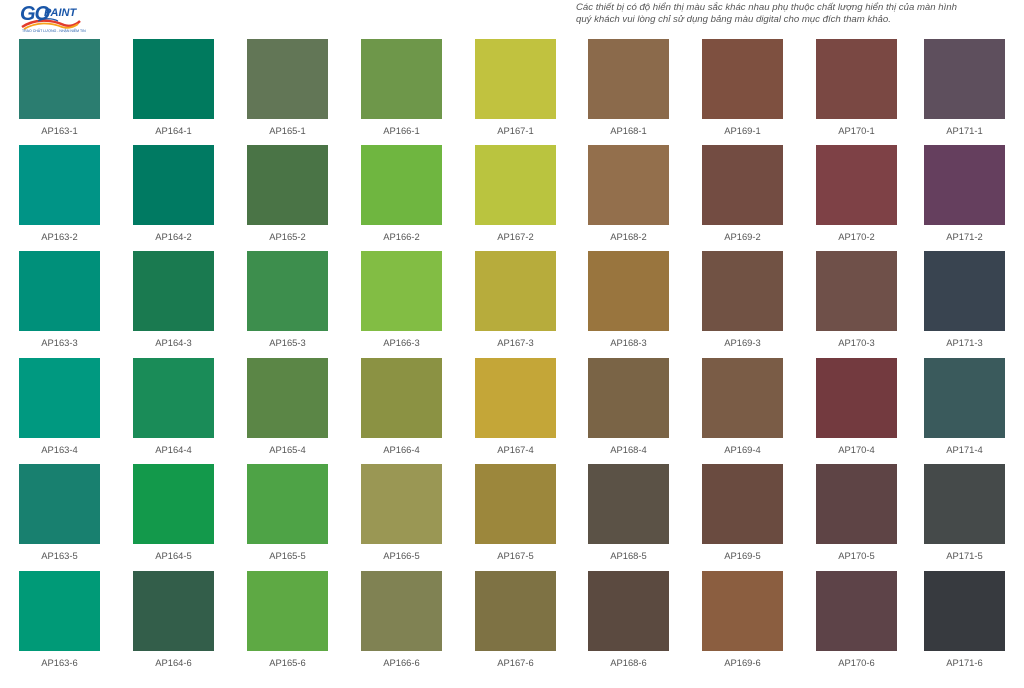 The width and height of the screenshot is (1024, 688). I want to click on color-chip: AP168-1, so click(628, 87).